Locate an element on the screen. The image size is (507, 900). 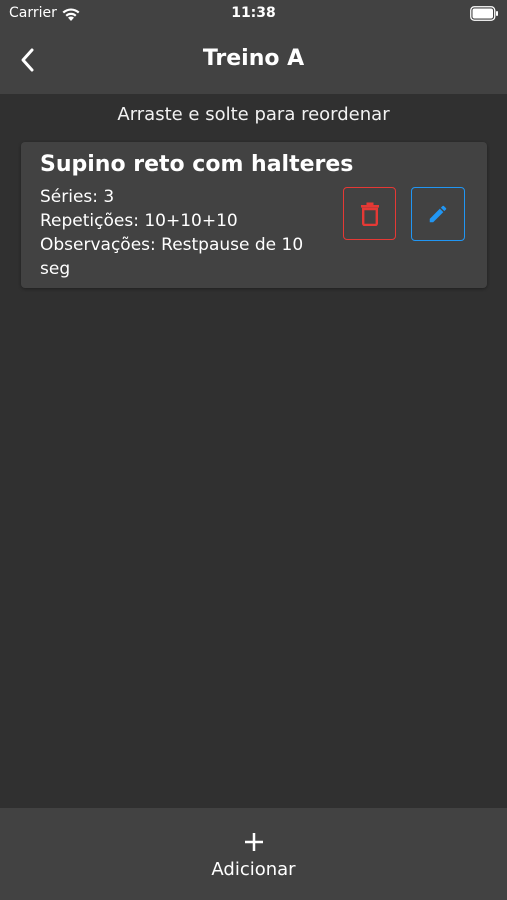
delete-button is located at coordinates (369, 213).